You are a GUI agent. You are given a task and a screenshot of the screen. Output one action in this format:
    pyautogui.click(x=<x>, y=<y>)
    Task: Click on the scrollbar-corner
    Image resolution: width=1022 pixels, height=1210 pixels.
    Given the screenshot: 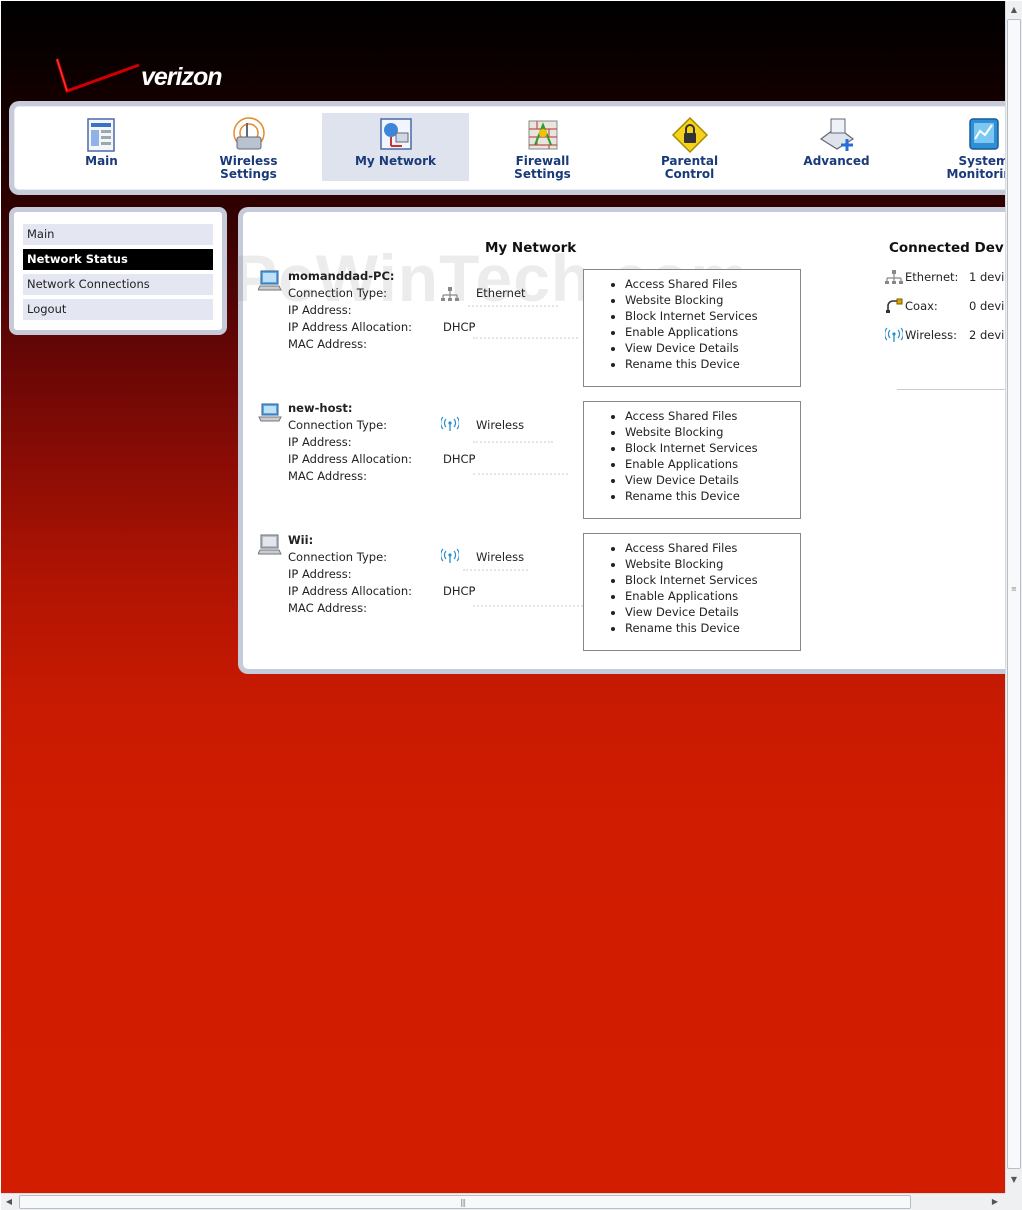 What is the action you would take?
    pyautogui.click(x=1013, y=1201)
    